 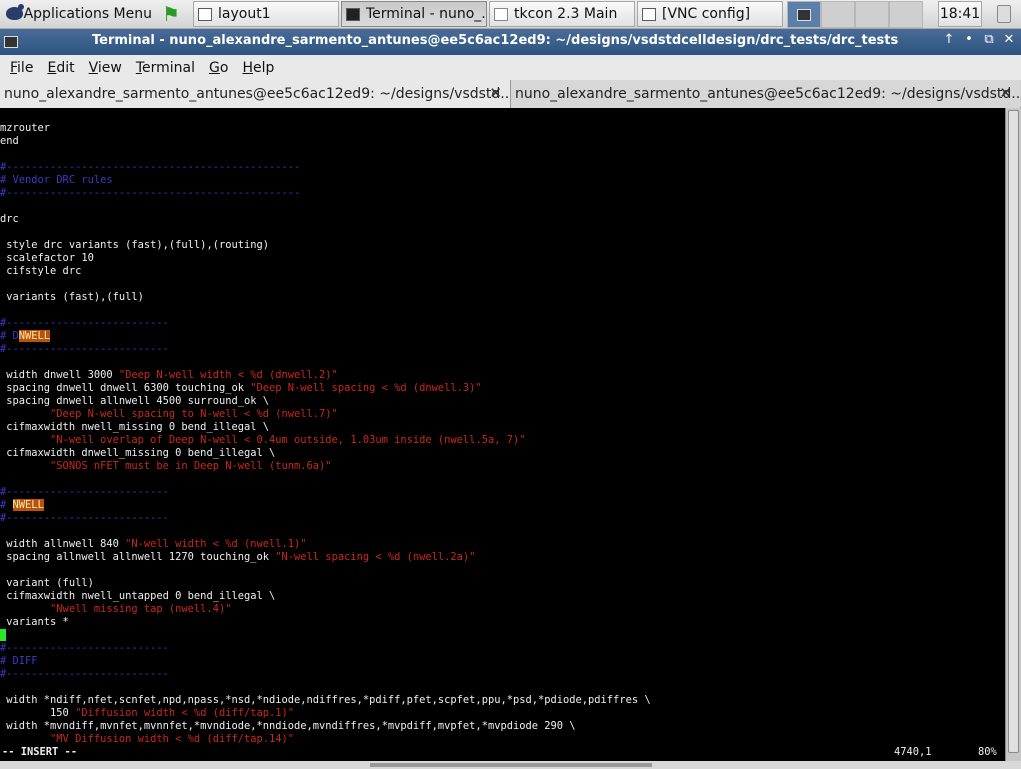 What do you see at coordinates (38, 713) in the screenshot?
I see `line-text: 150` at bounding box center [38, 713].